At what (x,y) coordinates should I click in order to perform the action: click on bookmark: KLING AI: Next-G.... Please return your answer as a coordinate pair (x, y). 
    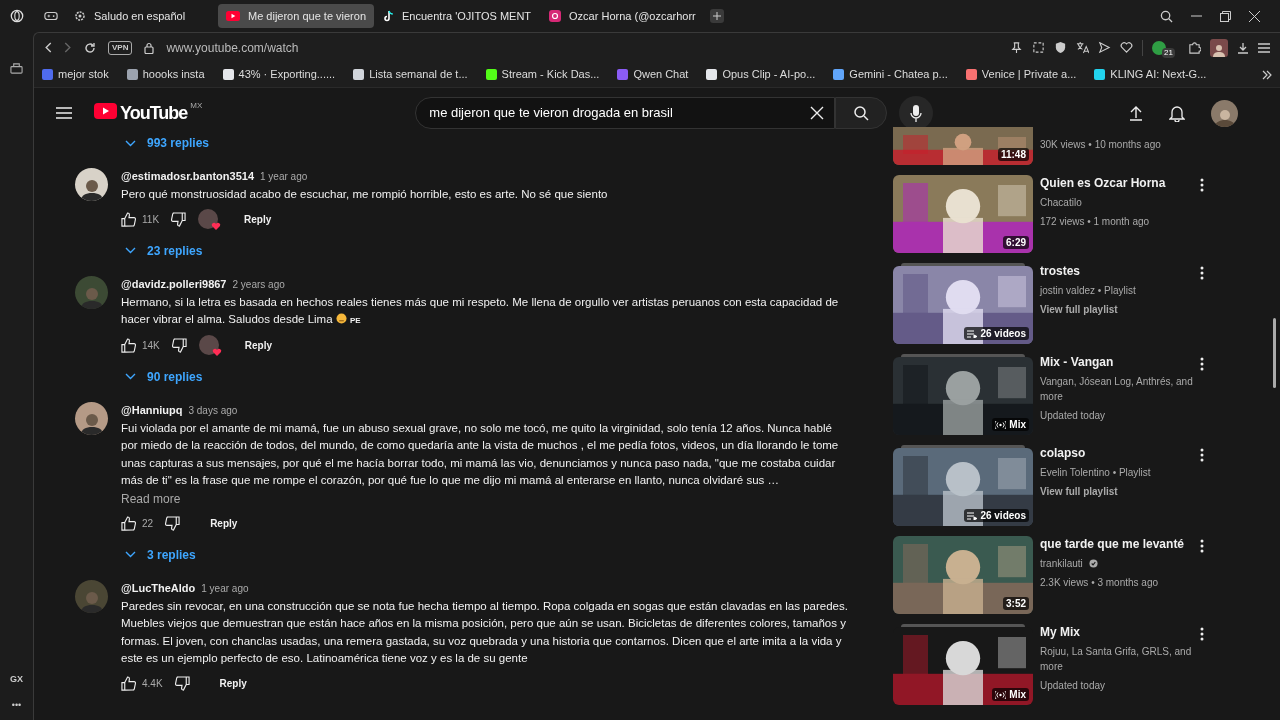
    Looking at the image, I should click on (1150, 74).